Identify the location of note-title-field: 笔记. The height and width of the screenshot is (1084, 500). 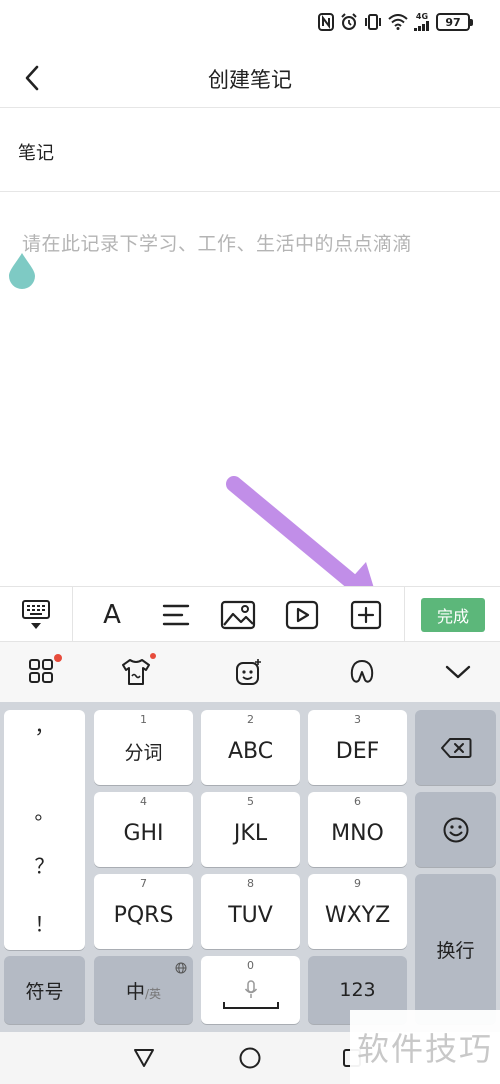
(36, 152).